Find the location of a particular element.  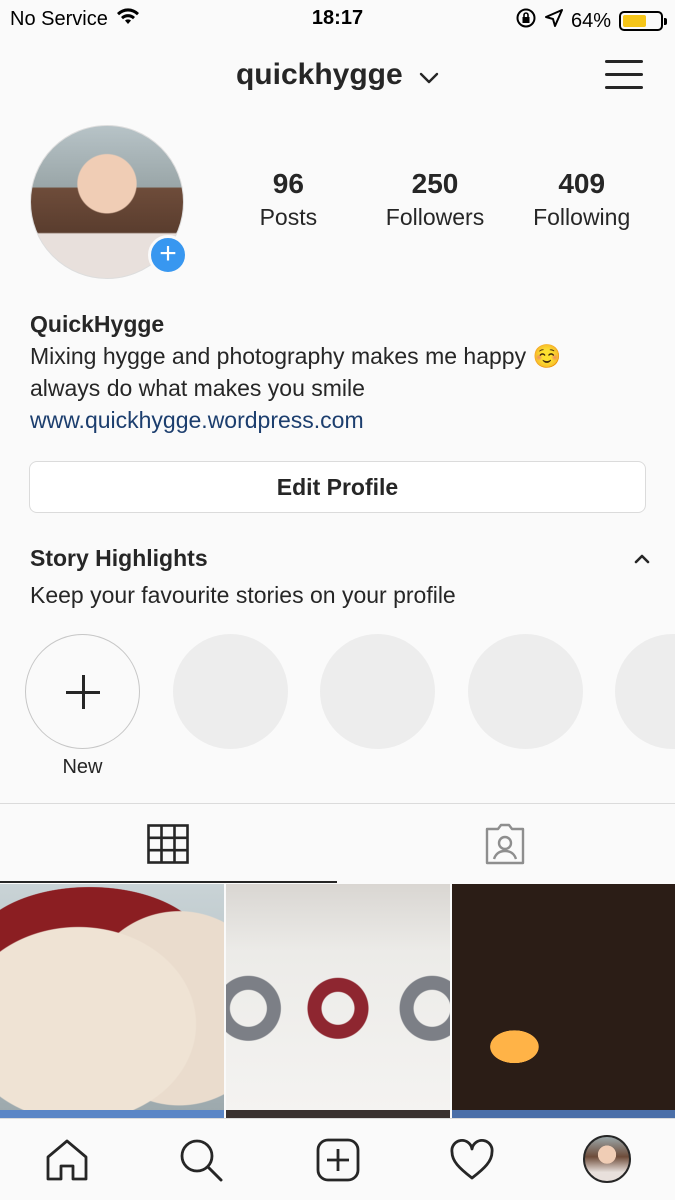

search-icon is located at coordinates (201, 1160).